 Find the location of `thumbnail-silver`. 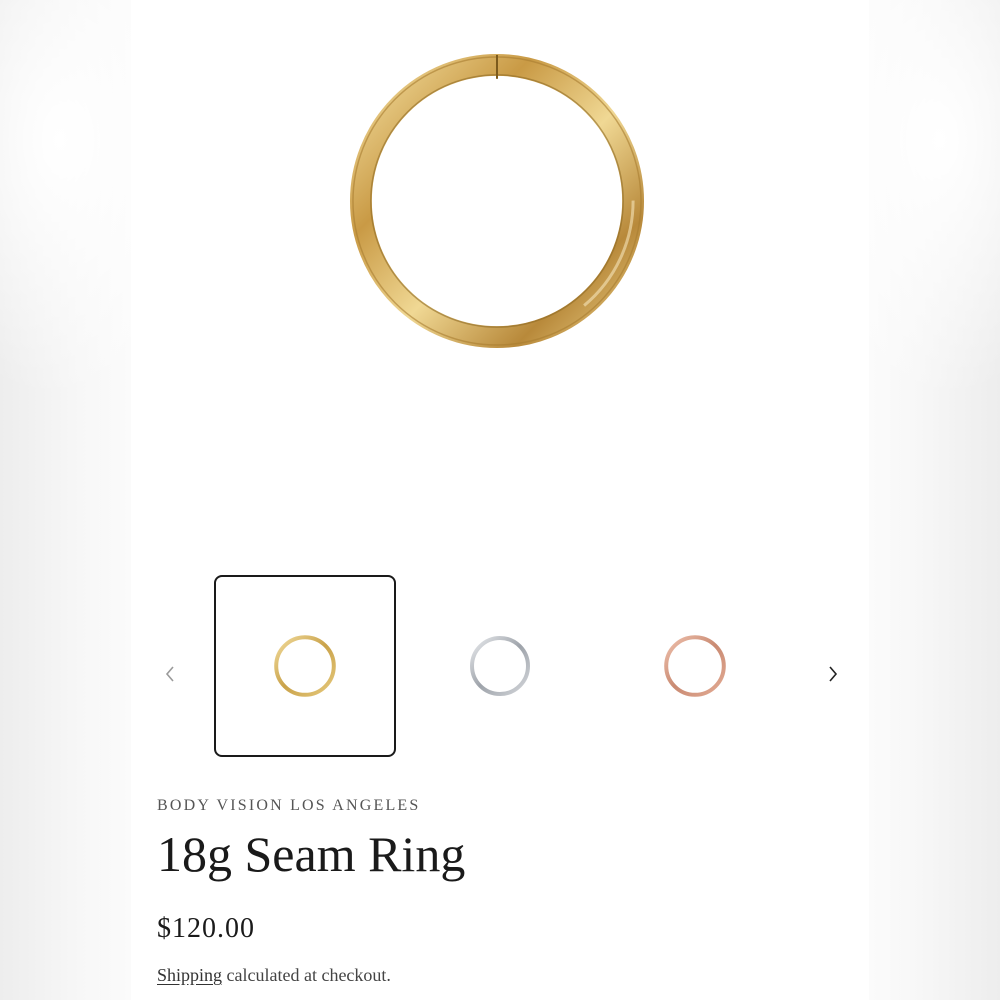

thumbnail-silver is located at coordinates (500, 666).